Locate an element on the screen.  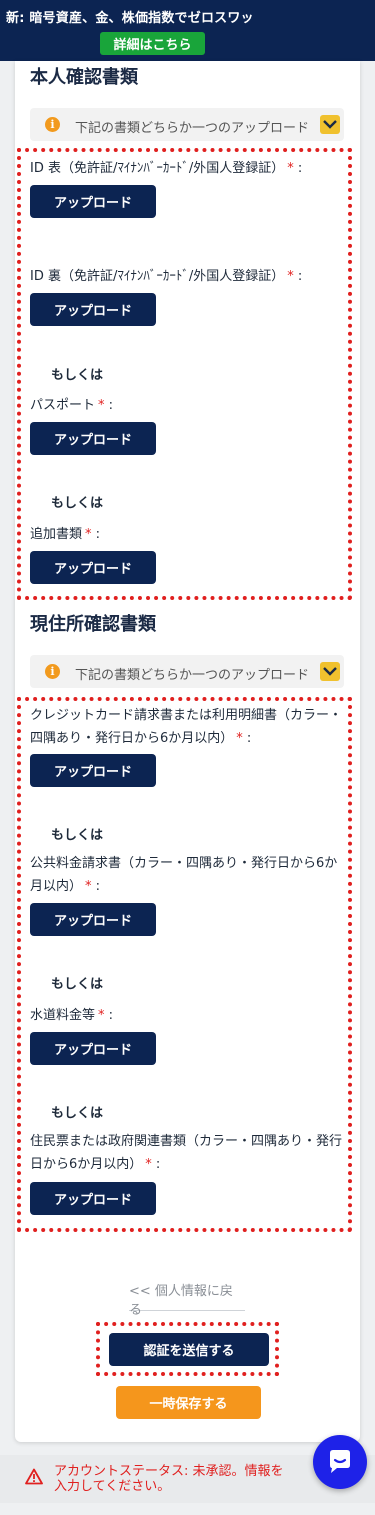
utility-bill-label: 公共料金請求書（カラー・四隅あり・発行日から6か月以内） * : is located at coordinates (184, 875).